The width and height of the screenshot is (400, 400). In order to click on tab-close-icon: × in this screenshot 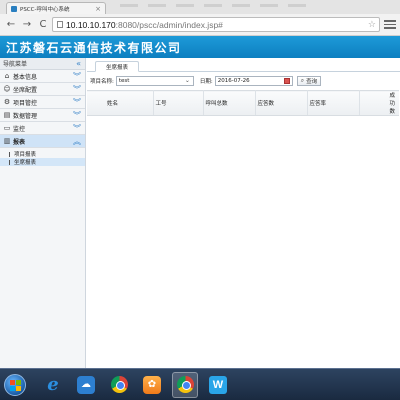, I will do `click(98, 9)`.